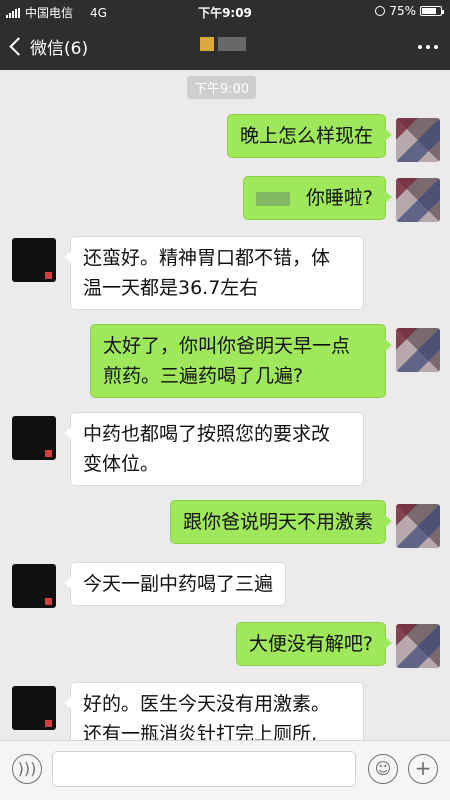  I want to click on chat-header: 微信(6), so click(225, 47).